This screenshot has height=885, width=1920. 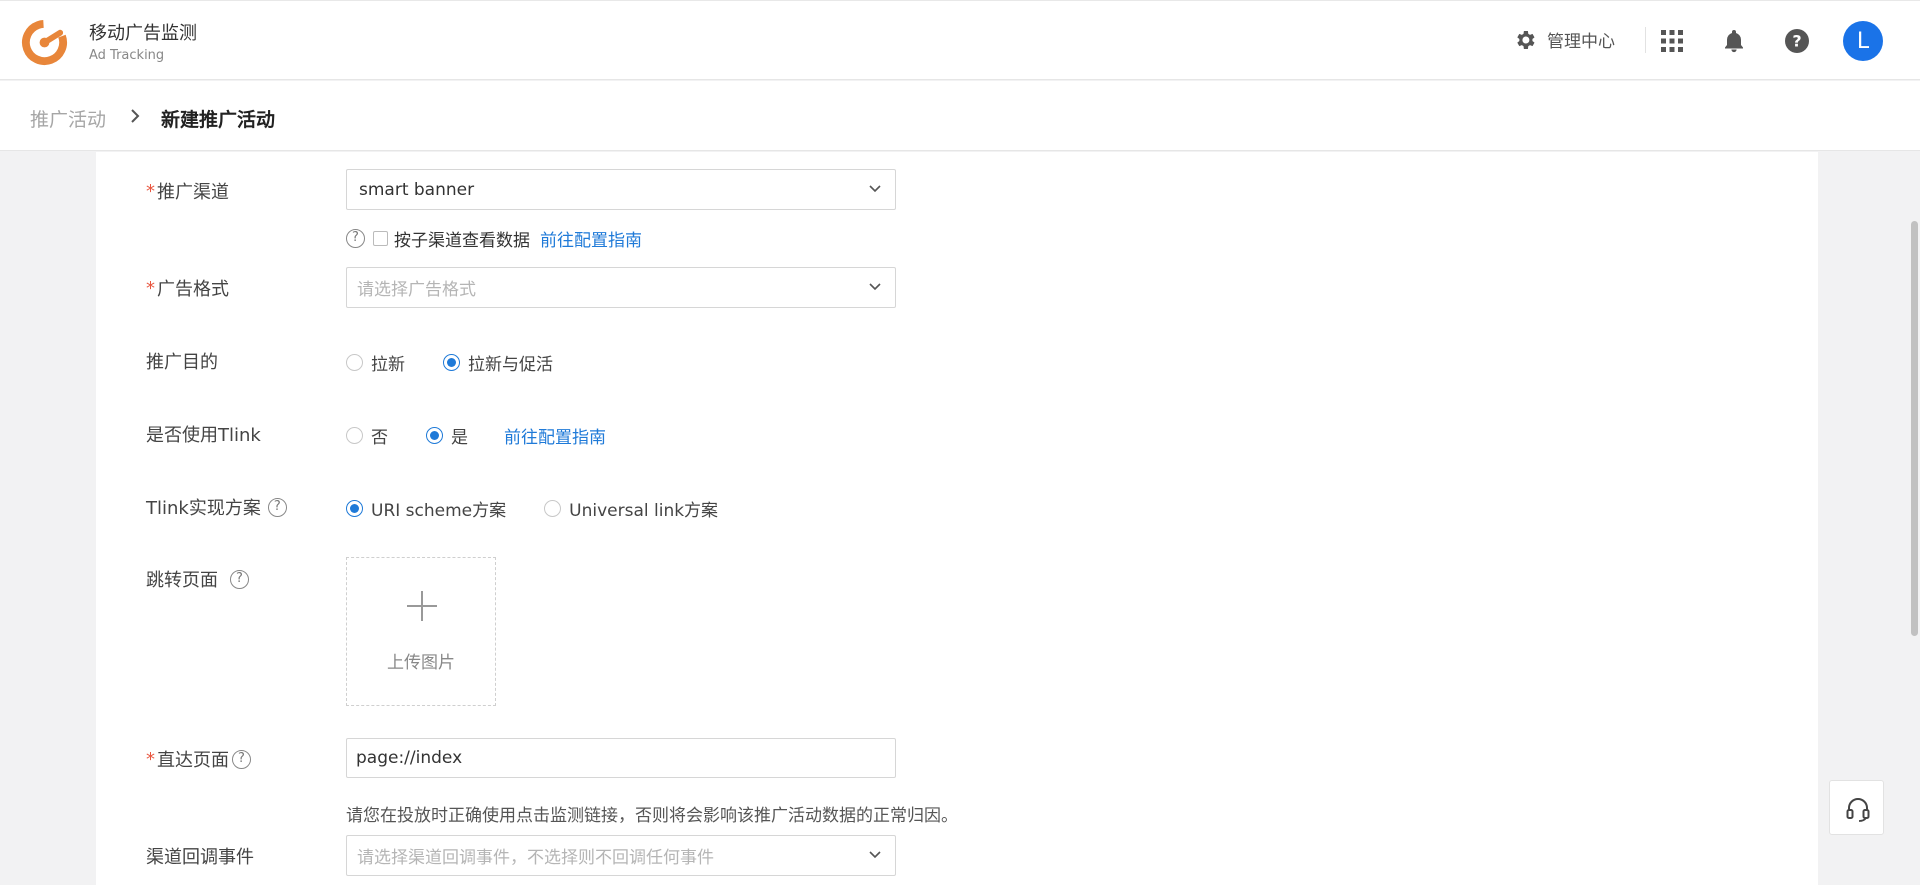 I want to click on subchannel-row: ? 按子渠道查看数据 前往配置指南, so click(x=494, y=238).